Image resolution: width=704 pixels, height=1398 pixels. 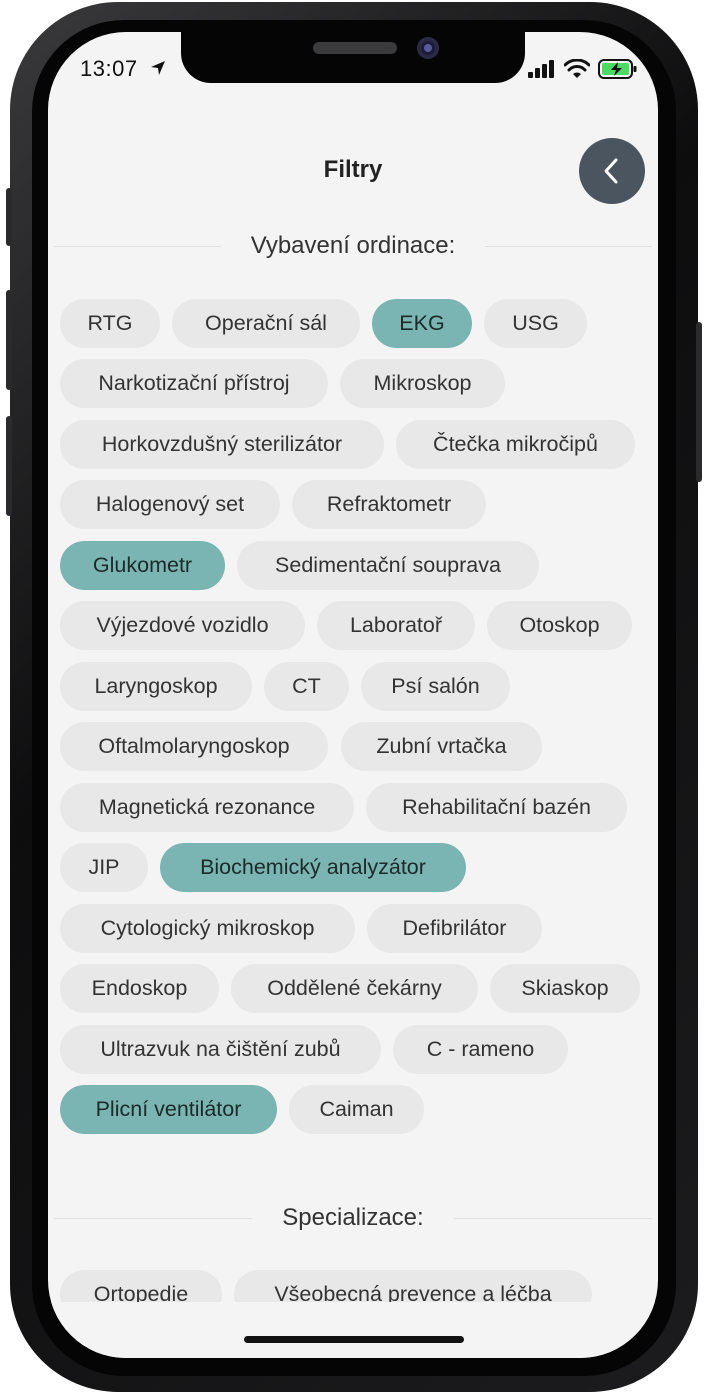 I want to click on status-icons, so click(x=583, y=69).